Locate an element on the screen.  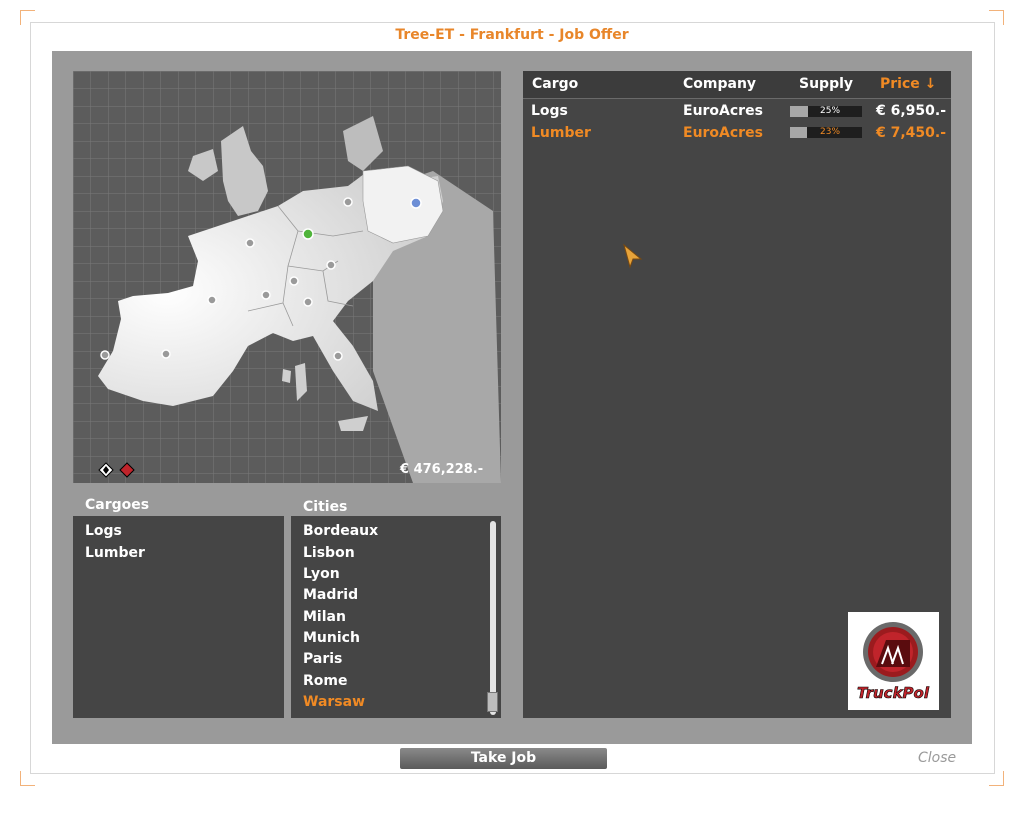
city-item: Rome is located at coordinates (325, 681).